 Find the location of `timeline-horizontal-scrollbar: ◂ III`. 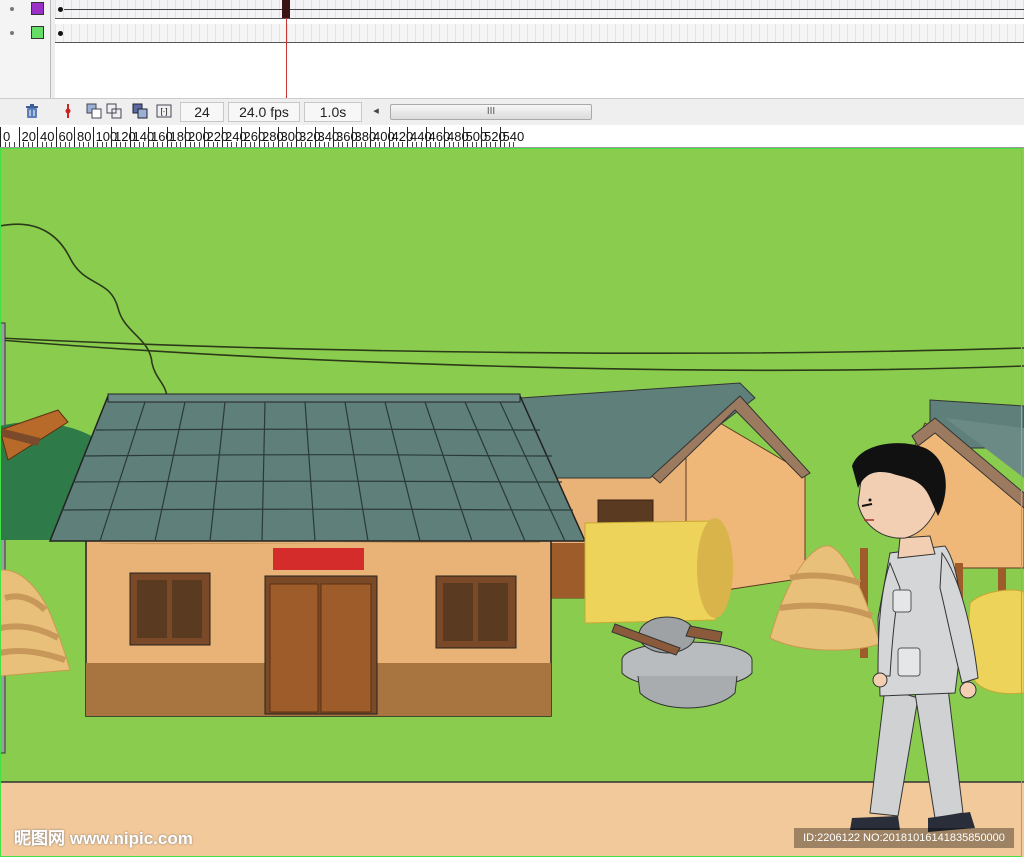

timeline-horizontal-scrollbar: ◂ III is located at coordinates (480, 111).